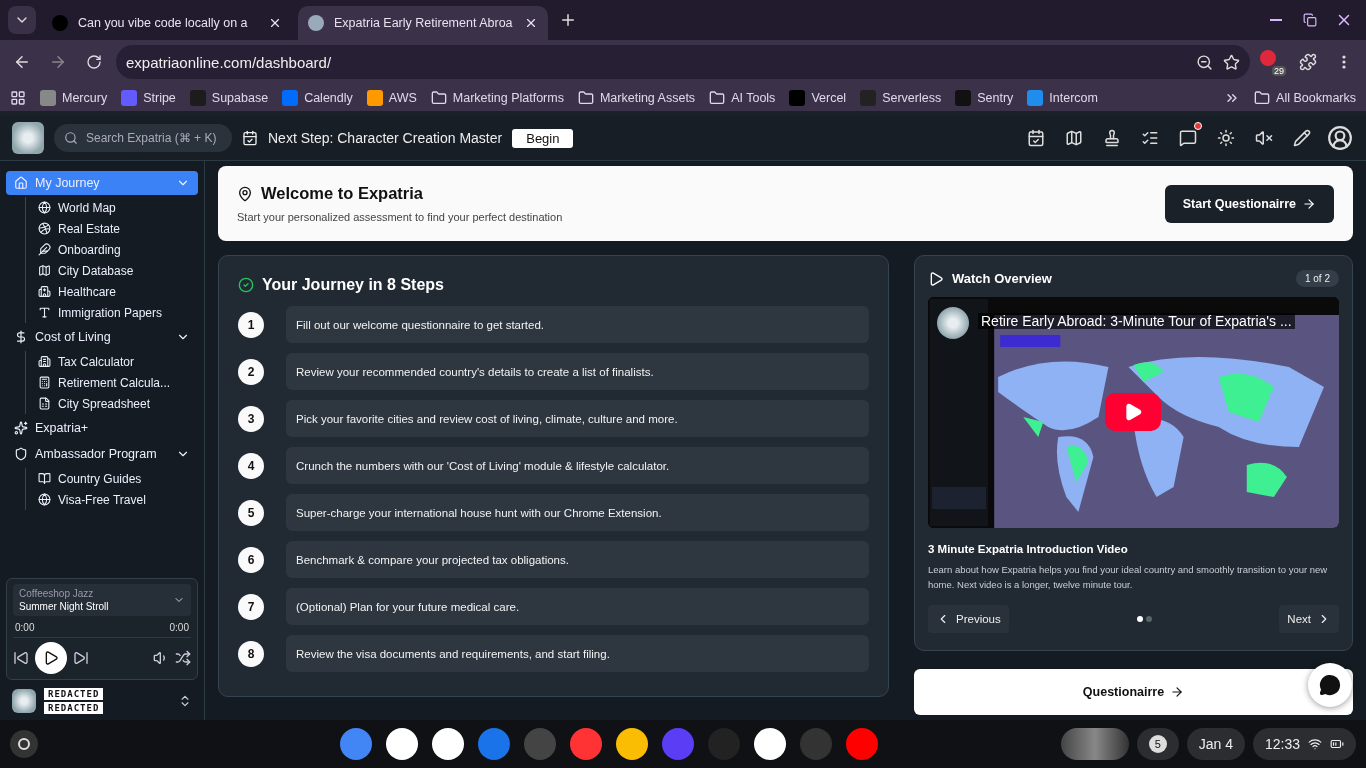 Image resolution: width=1366 pixels, height=768 pixels. Describe the element at coordinates (25, 627) in the screenshot. I see `elapsed-time: 0:00` at that location.